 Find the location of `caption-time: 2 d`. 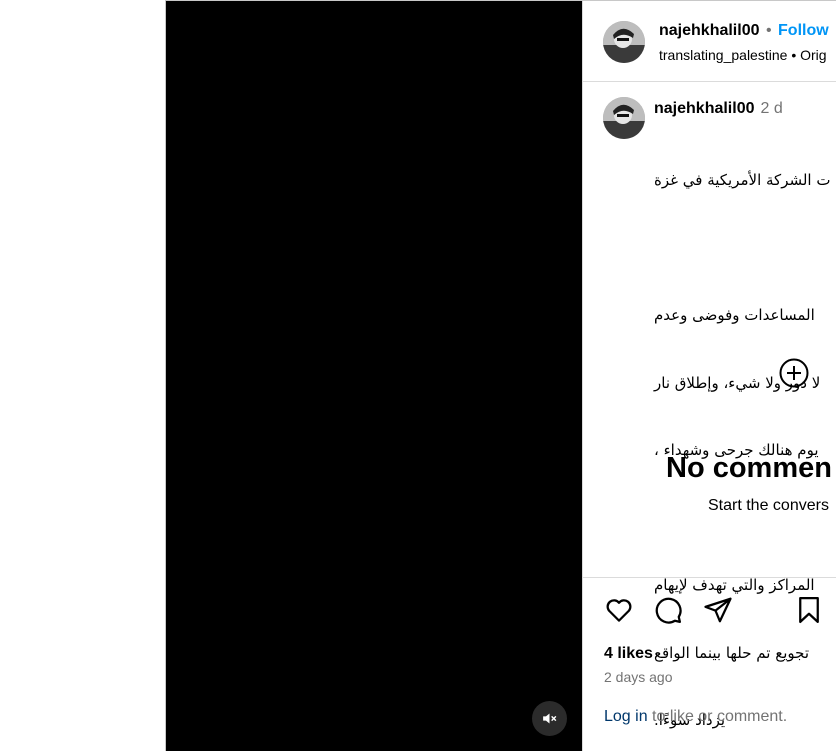

caption-time: 2 d is located at coordinates (772, 108).